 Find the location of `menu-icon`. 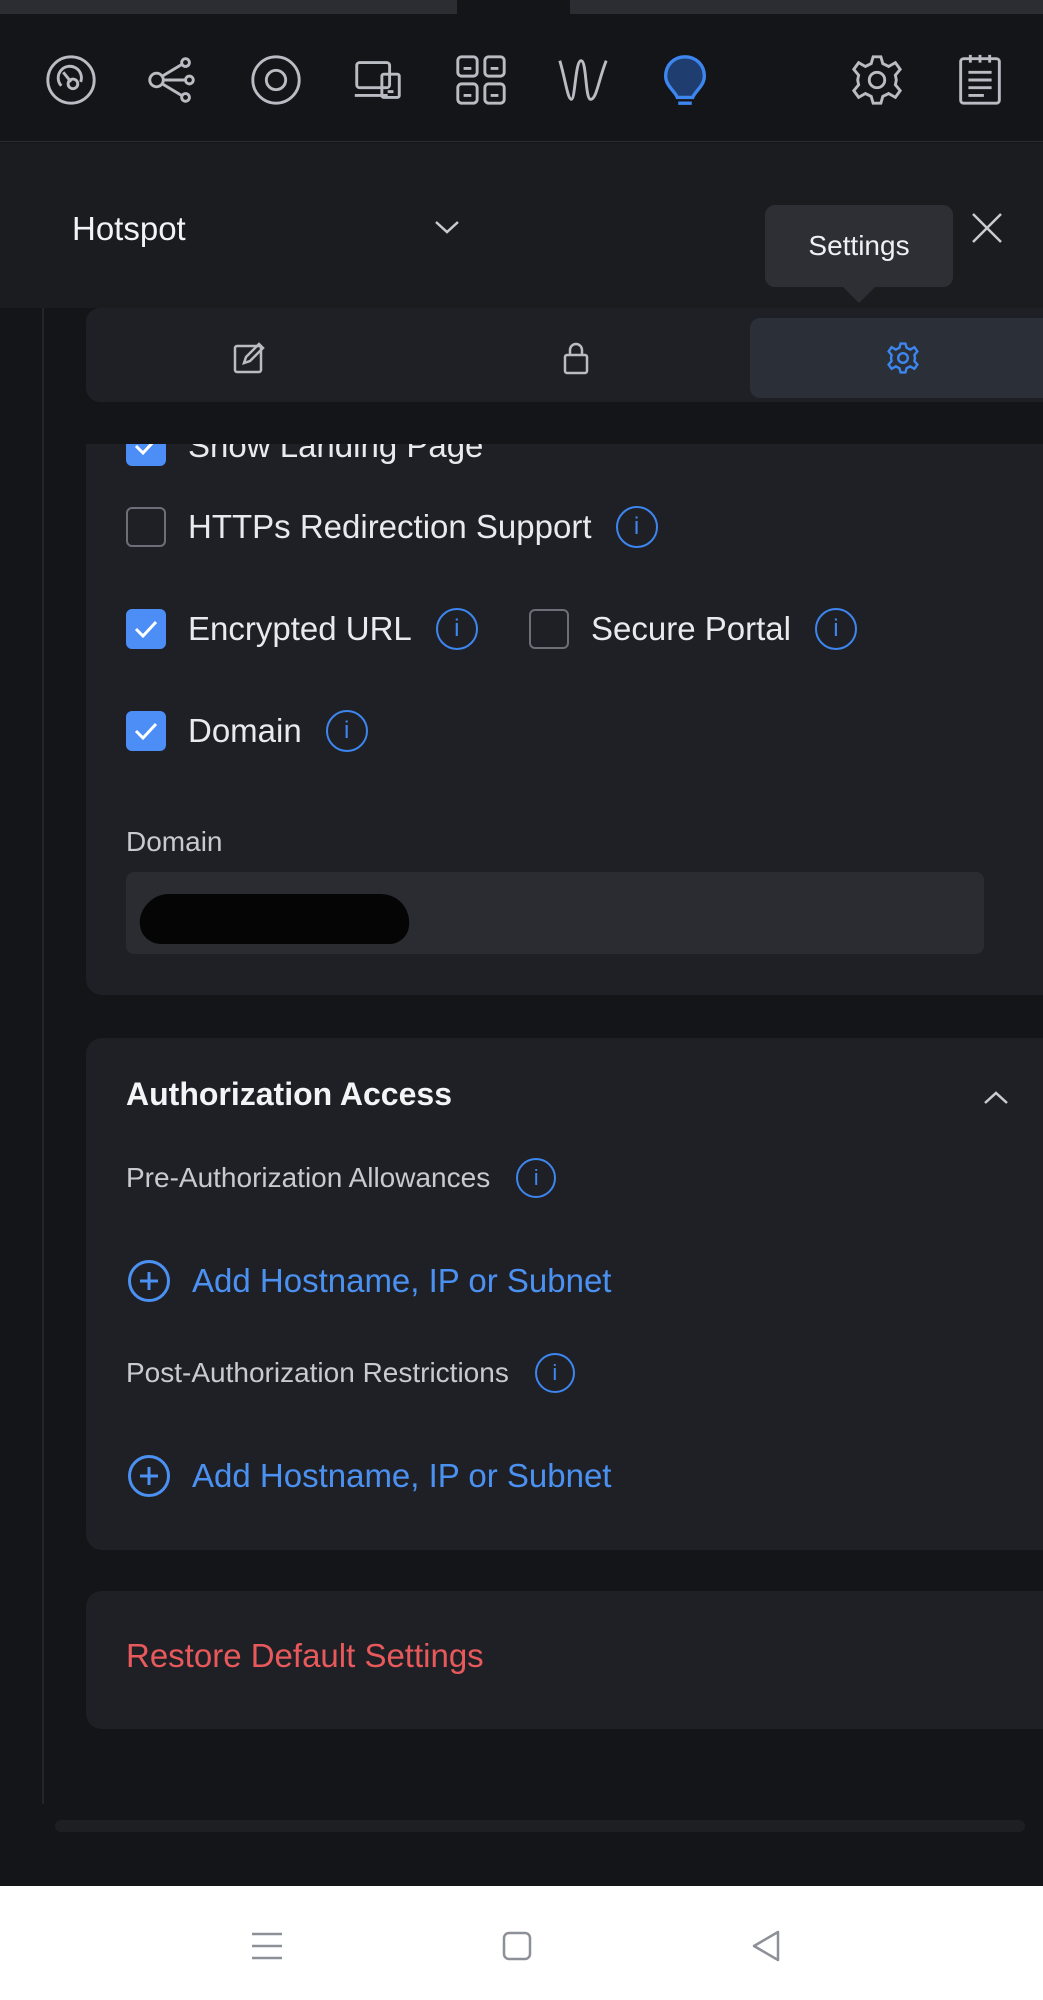

menu-icon is located at coordinates (267, 1946).